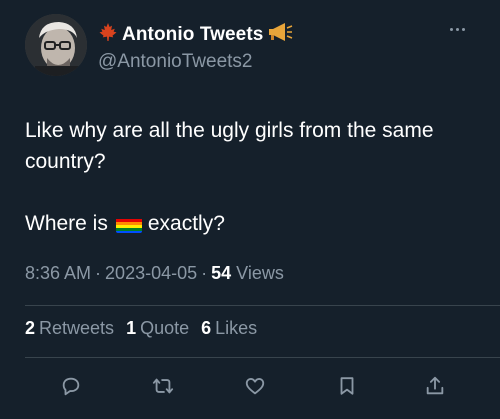 The width and height of the screenshot is (500, 419). I want to click on retweets-stat: 2 Retweets, so click(69, 328).